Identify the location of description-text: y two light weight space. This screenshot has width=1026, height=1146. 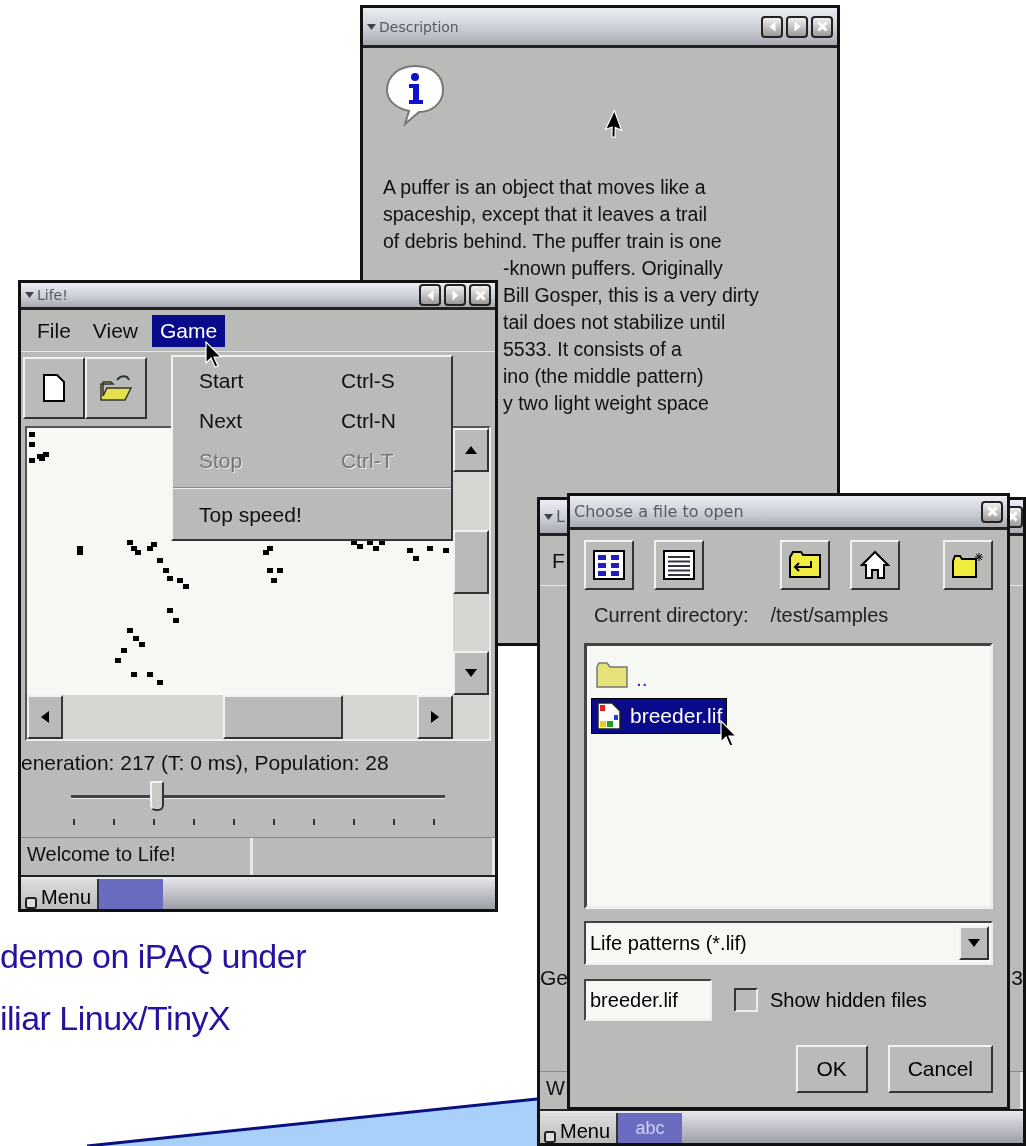
(606, 403).